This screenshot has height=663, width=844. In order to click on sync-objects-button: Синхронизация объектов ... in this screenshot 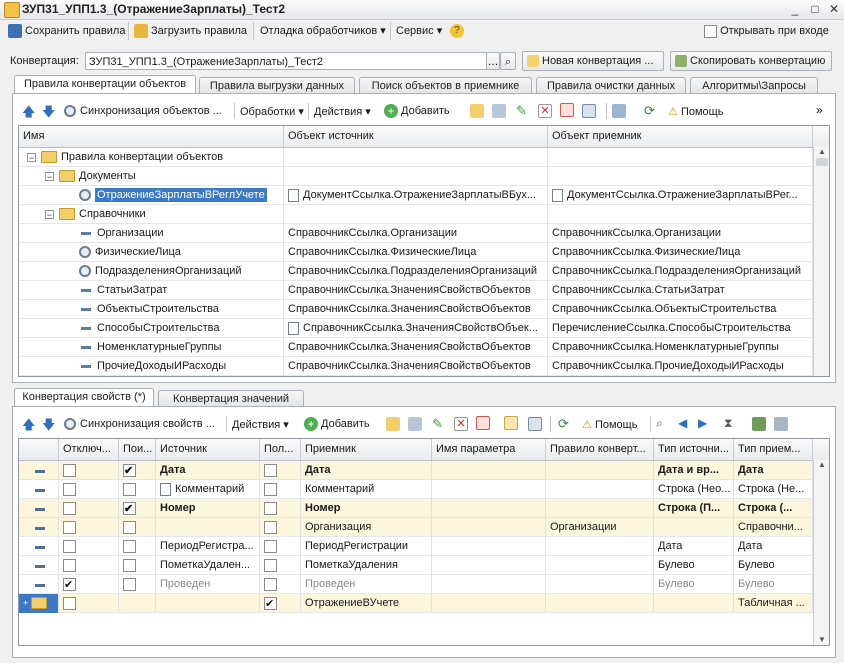, I will do `click(143, 111)`.